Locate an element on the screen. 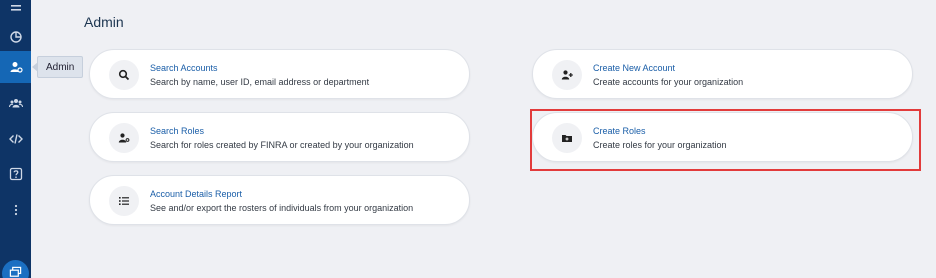 The image size is (936, 278). sidebar is located at coordinates (15, 139).